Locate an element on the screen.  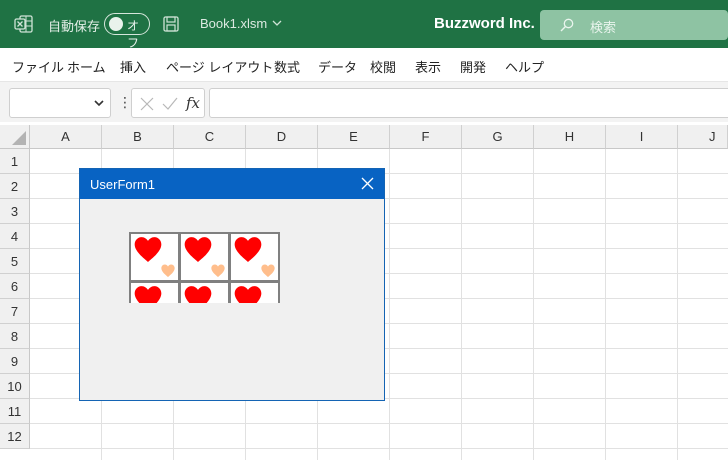
row-header-6: 6 is located at coordinates (15, 286).